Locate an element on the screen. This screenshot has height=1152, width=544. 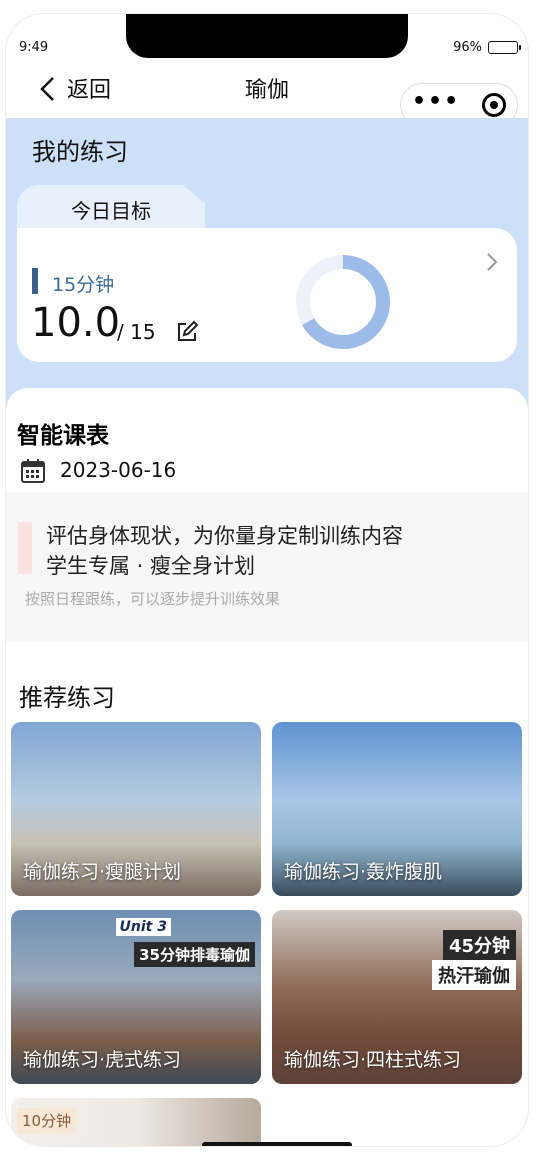
my-practice-title: 我的练习 is located at coordinates (80, 152).